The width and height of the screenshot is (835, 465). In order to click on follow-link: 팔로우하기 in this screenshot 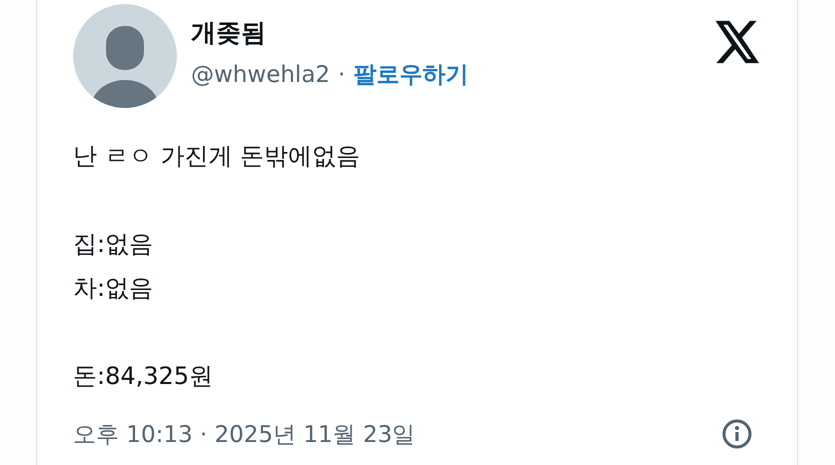, I will do `click(410, 74)`.